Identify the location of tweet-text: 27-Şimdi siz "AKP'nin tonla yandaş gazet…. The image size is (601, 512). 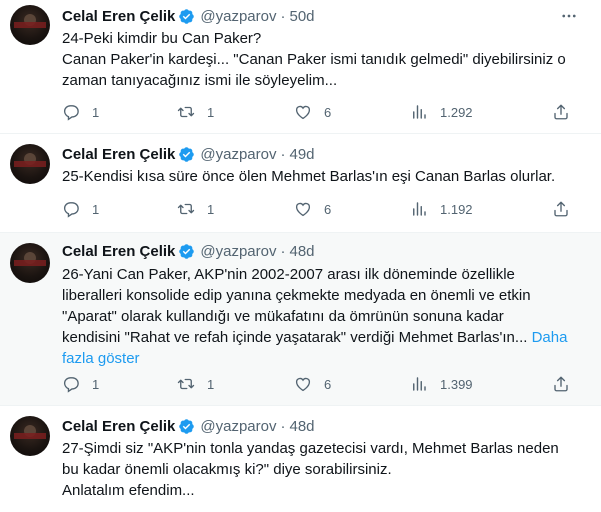
(324, 469).